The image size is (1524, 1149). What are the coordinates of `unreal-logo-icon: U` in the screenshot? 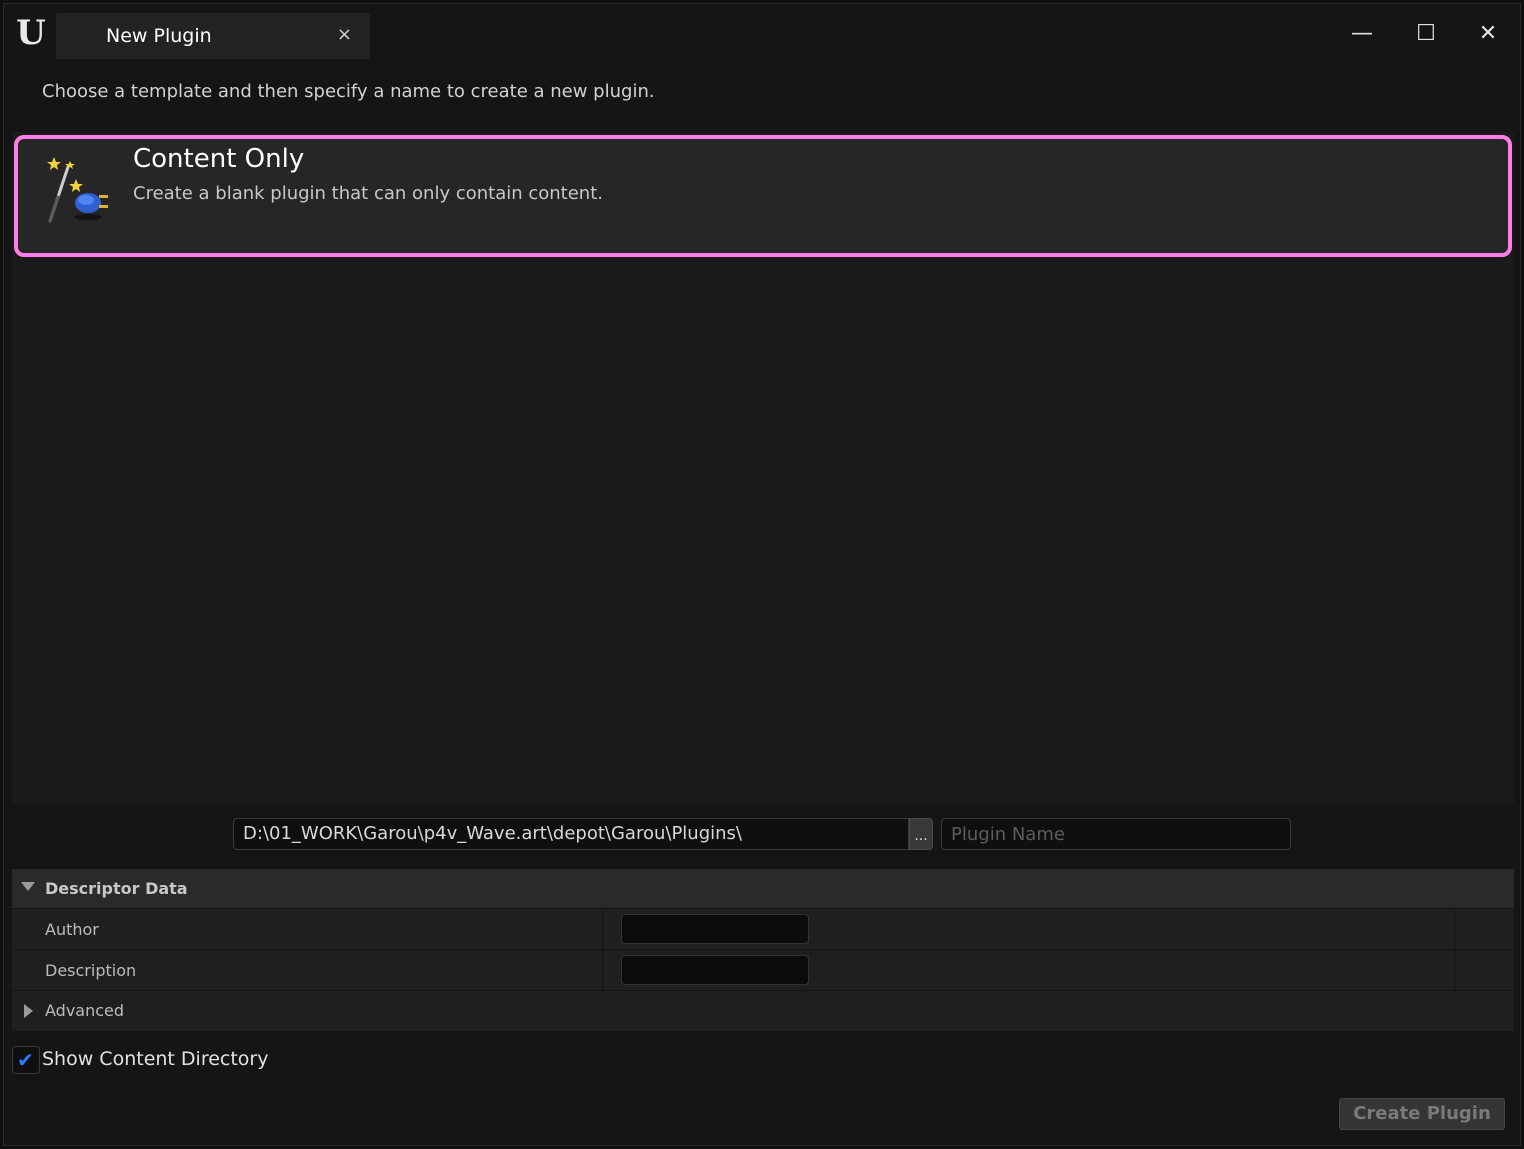 It's located at (31, 33).